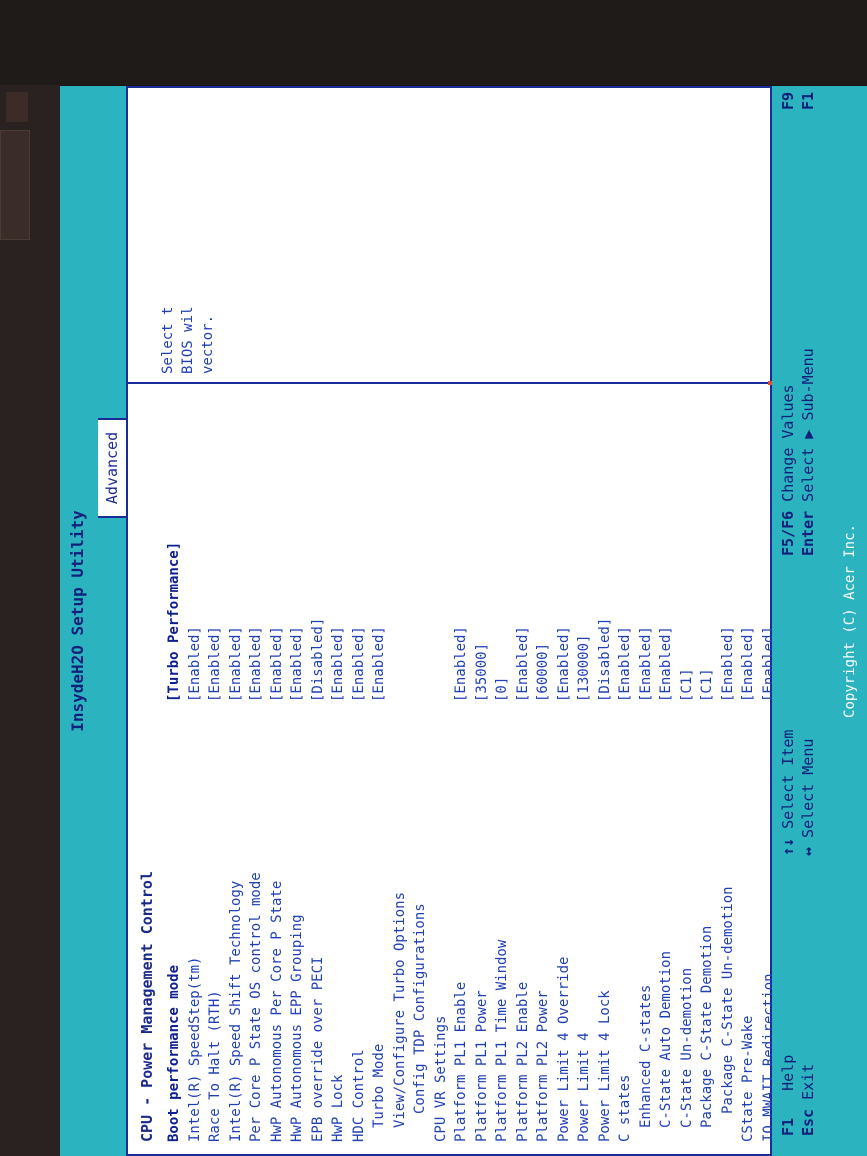  I want to click on setting-label: Enhanced C-states, so click(645, 1056).